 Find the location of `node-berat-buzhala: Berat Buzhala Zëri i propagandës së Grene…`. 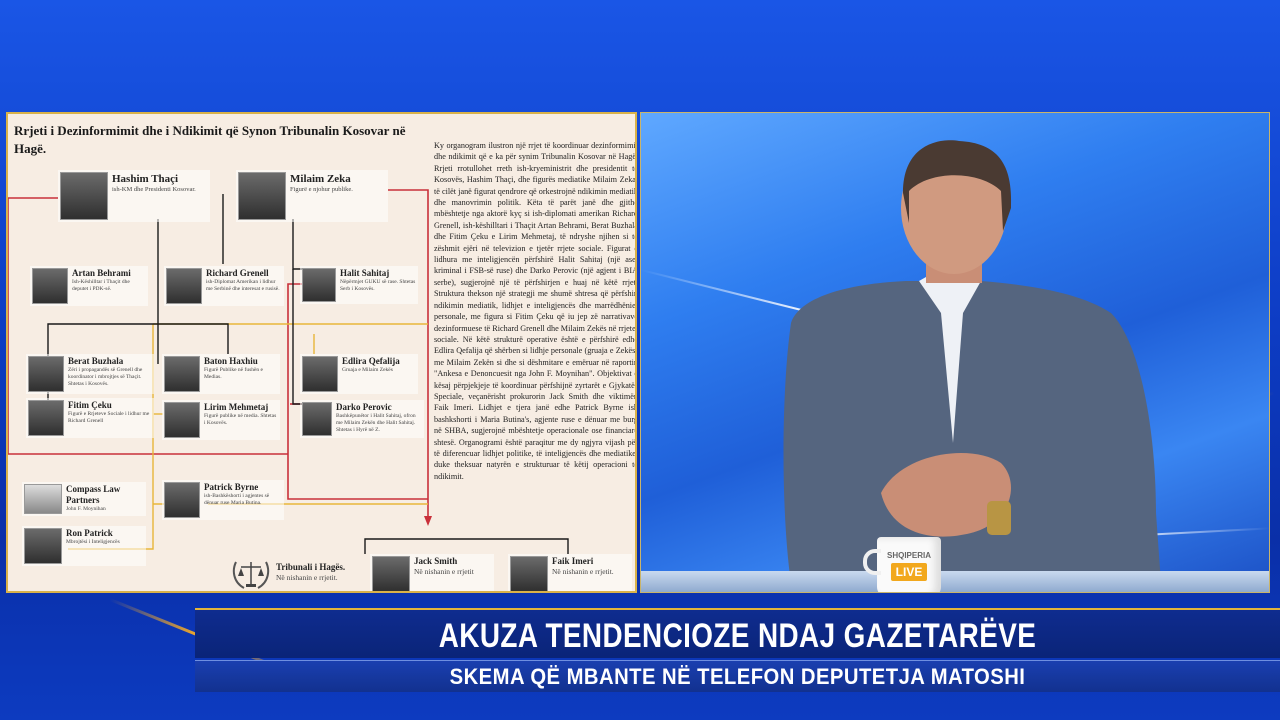

node-berat-buzhala: Berat Buzhala Zëri i propagandës së Grene… is located at coordinates (90, 374).